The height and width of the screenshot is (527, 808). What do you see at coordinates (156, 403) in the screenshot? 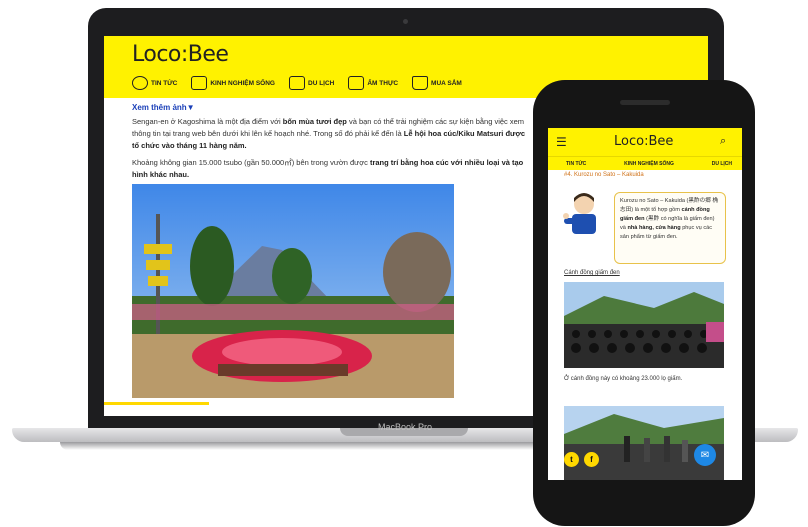
I see `reading-progress-bar` at bounding box center [156, 403].